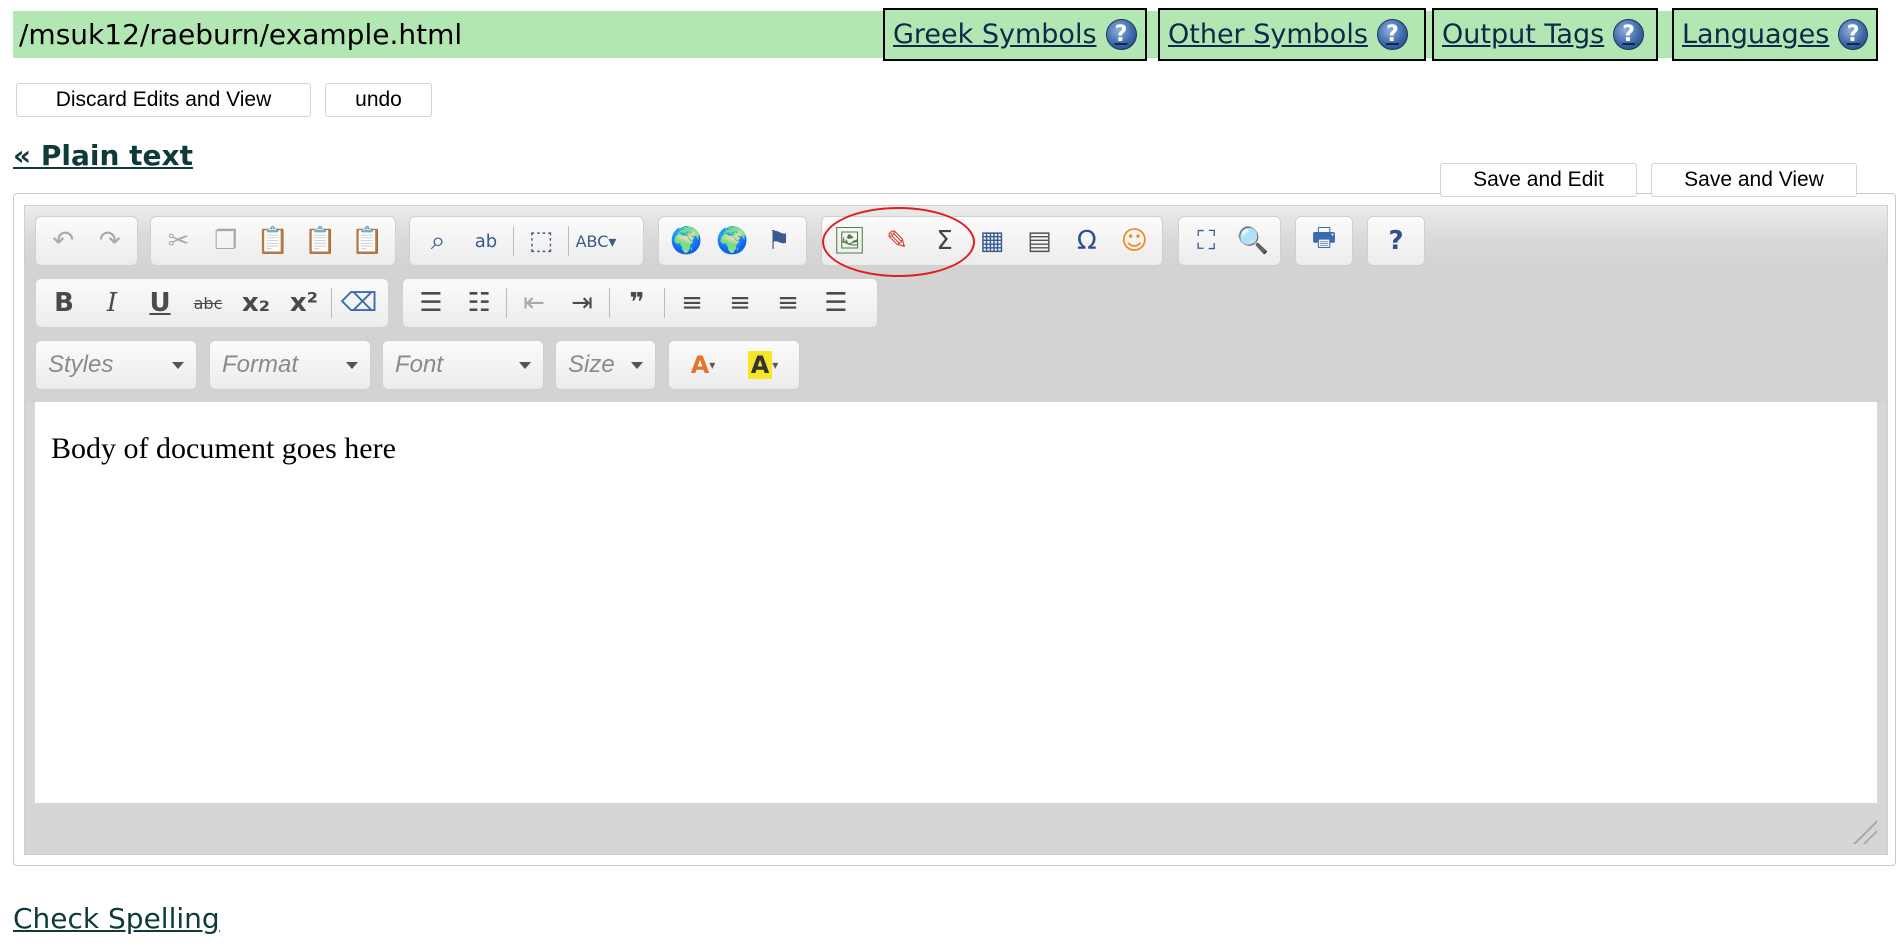  Describe the element at coordinates (582, 303) in the screenshot. I see `indent-icon: ⇥` at that location.